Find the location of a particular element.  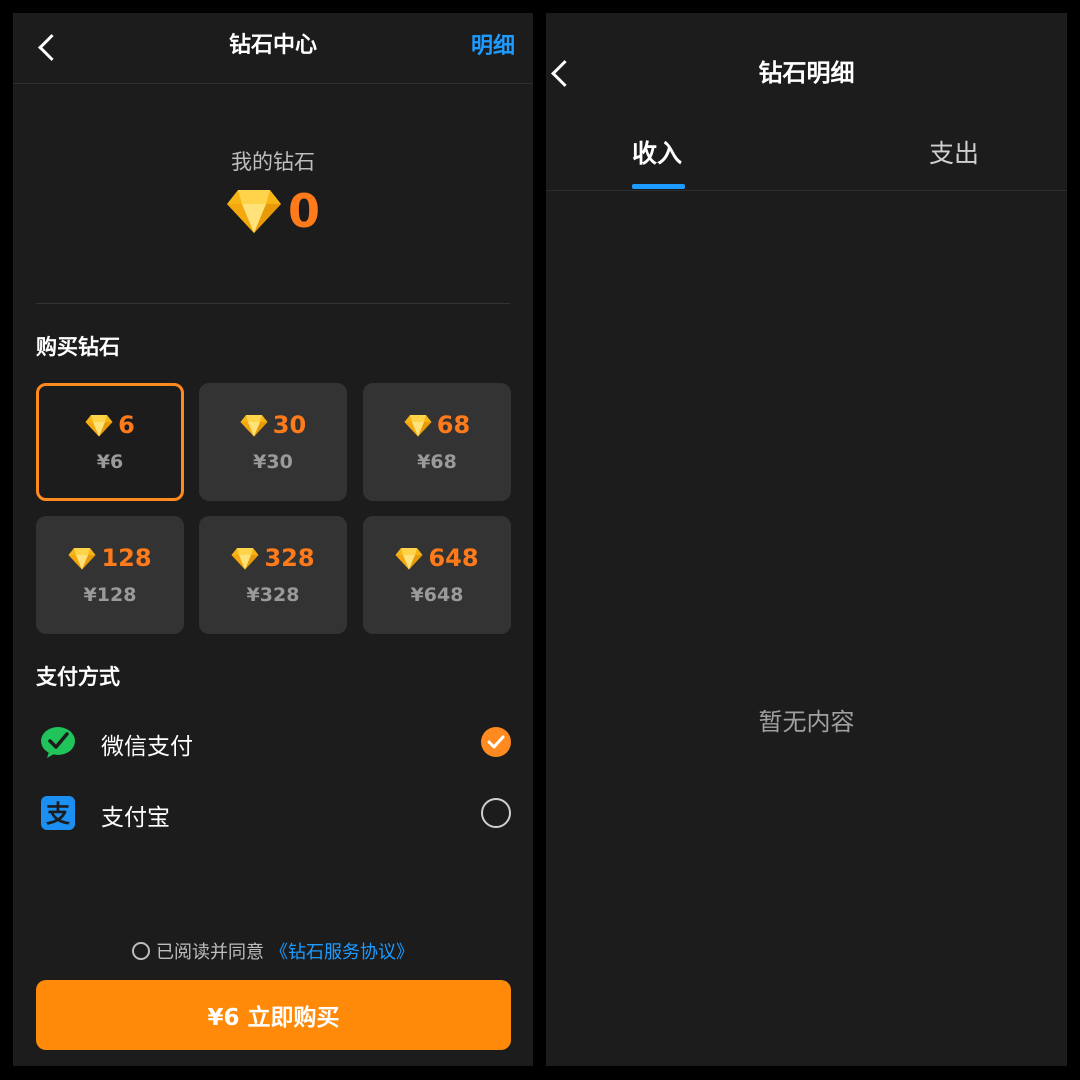

payment-section-title: 支付方式 is located at coordinates (78, 677).